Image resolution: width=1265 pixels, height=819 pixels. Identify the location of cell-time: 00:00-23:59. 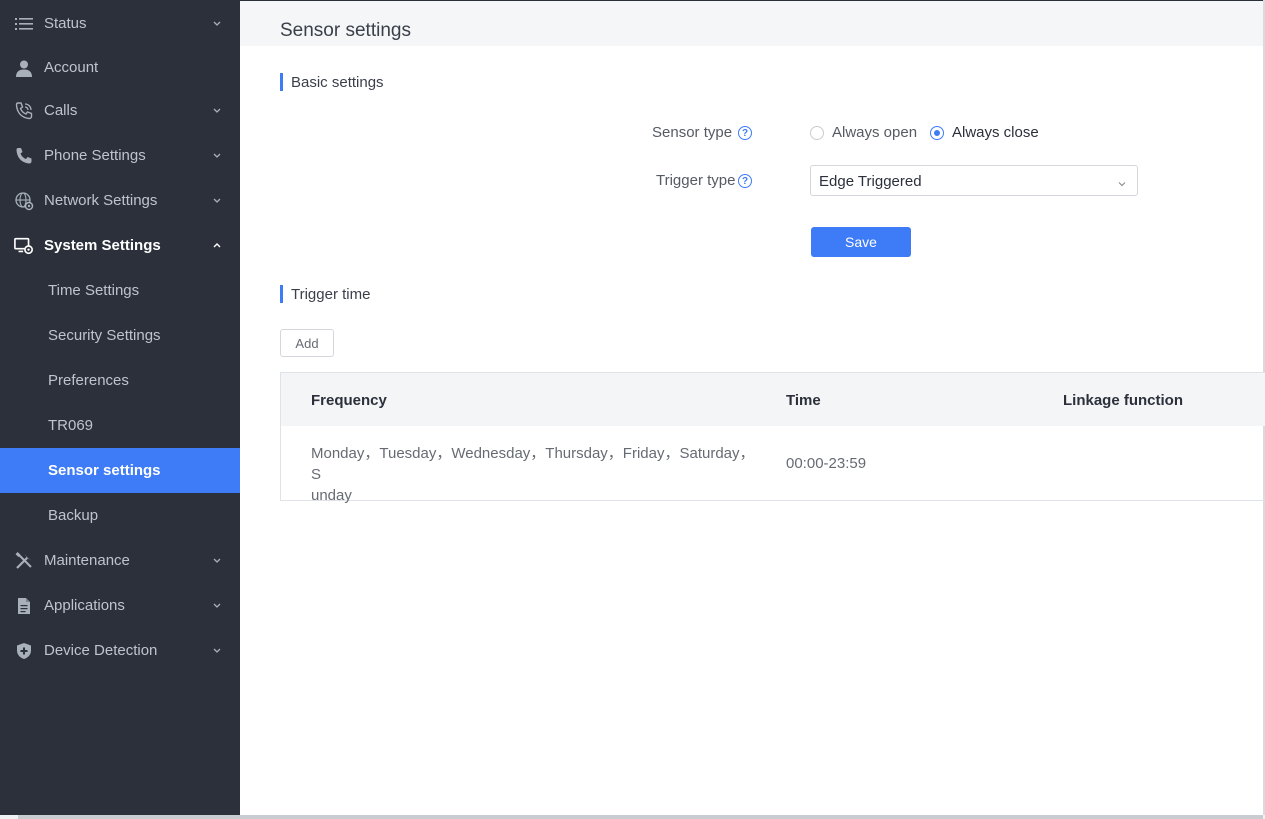
(826, 463).